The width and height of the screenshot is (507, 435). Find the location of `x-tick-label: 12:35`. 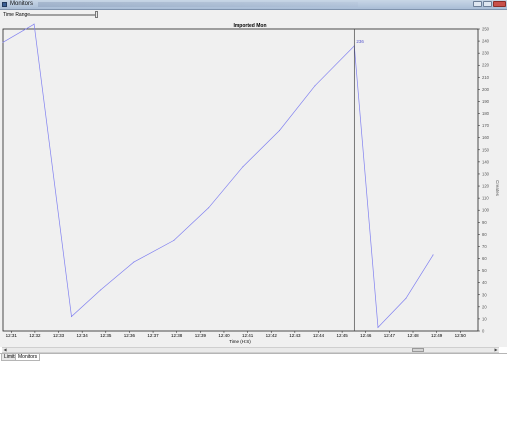

x-tick-label: 12:35 is located at coordinates (106, 335).